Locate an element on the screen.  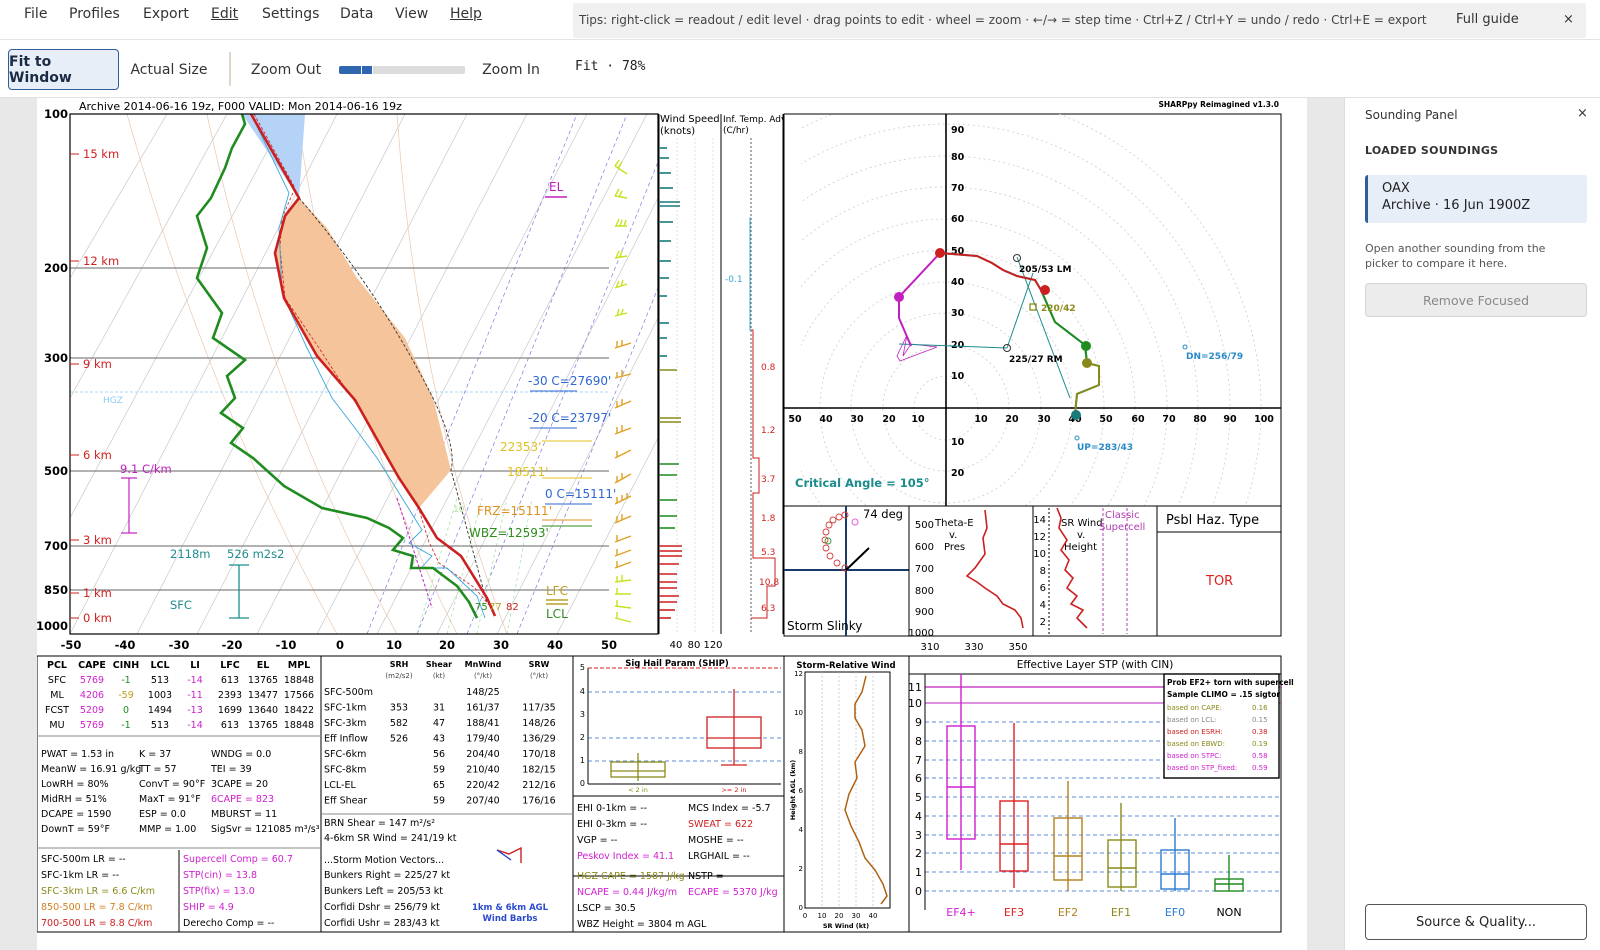
zoom-out-button: Zoom Out is located at coordinates (286, 69).